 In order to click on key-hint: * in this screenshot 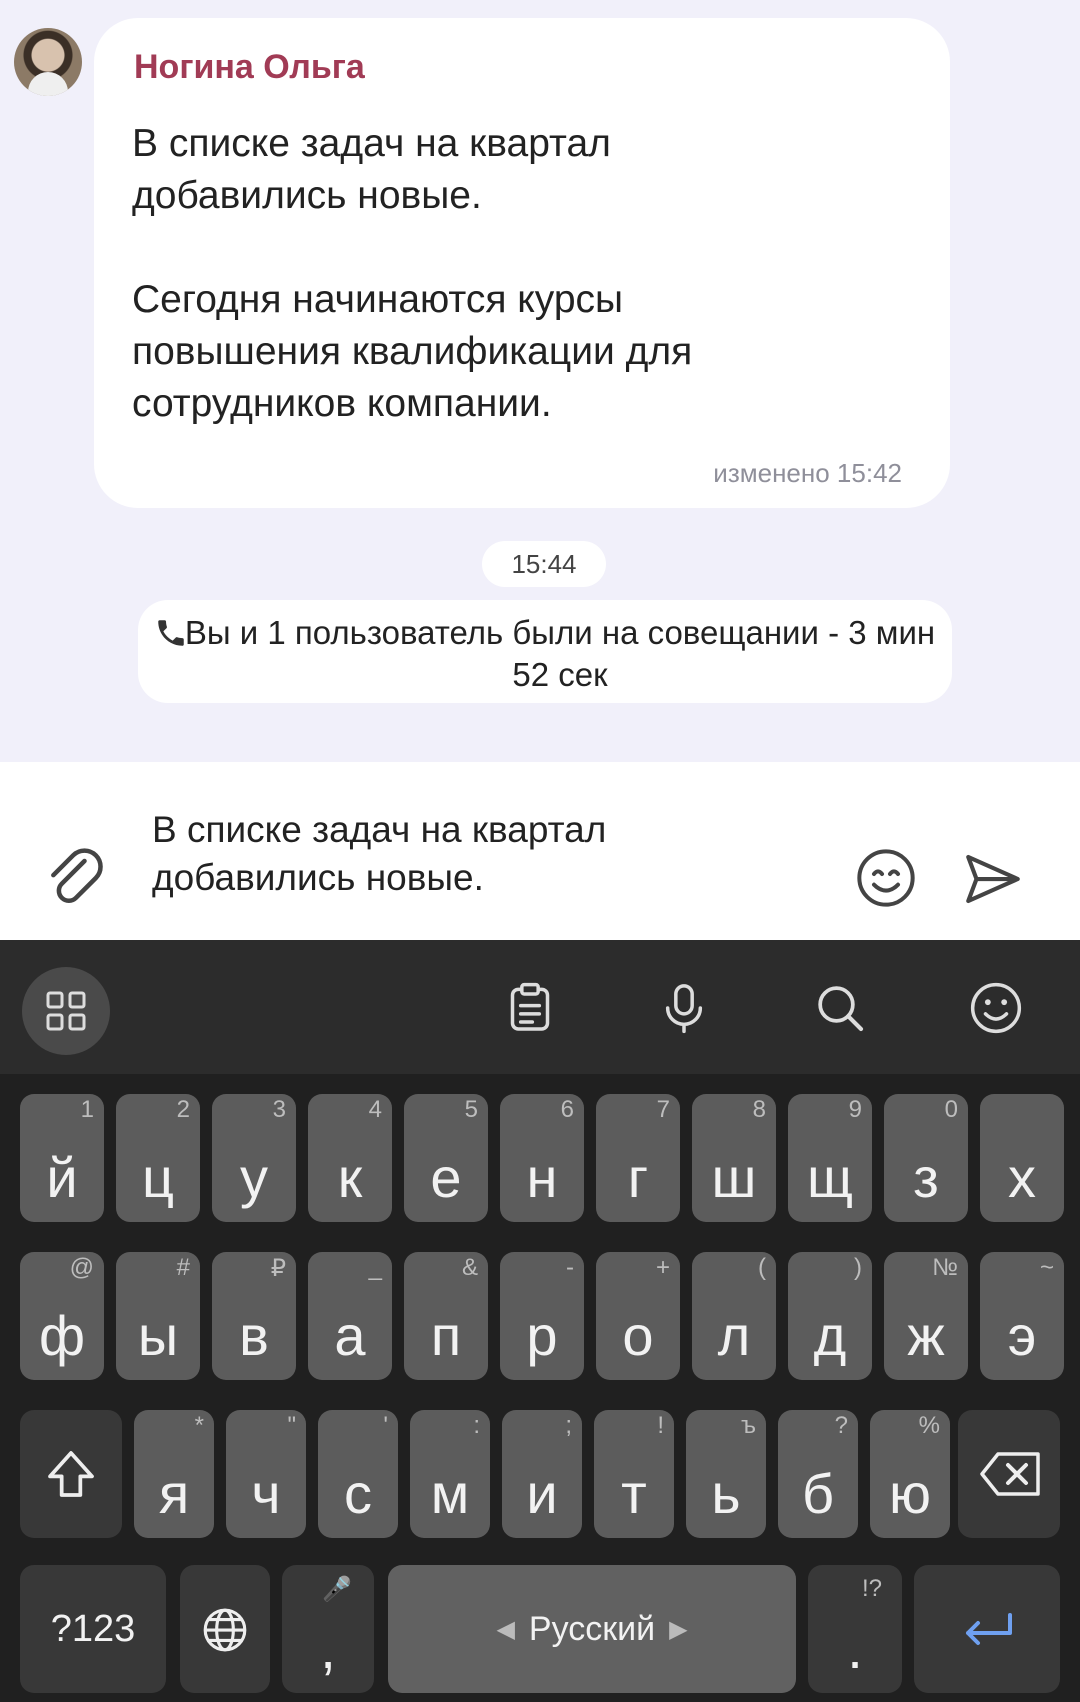, I will do `click(199, 1425)`.